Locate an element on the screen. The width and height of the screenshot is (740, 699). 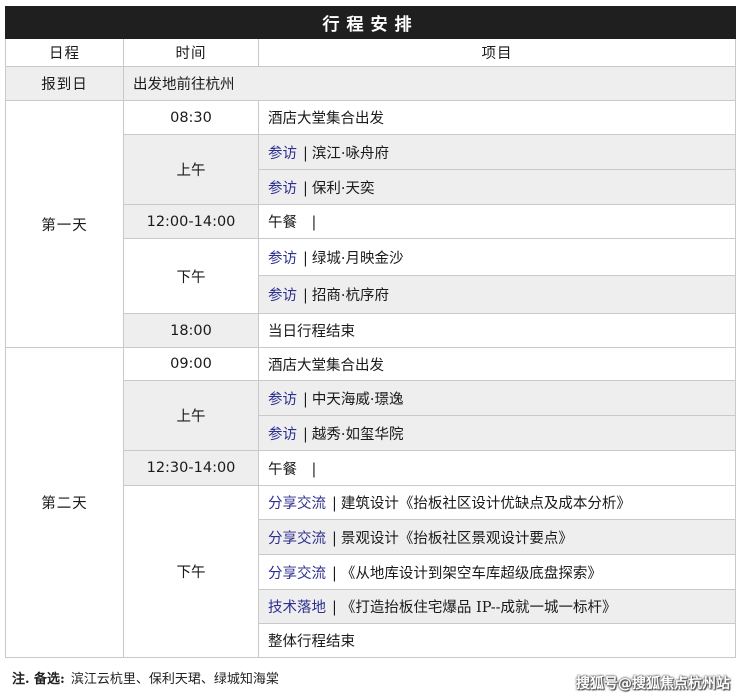
item-cell: 分享交流 | 《从地库设计到架空车库超级底盘探索》 is located at coordinates (497, 572).